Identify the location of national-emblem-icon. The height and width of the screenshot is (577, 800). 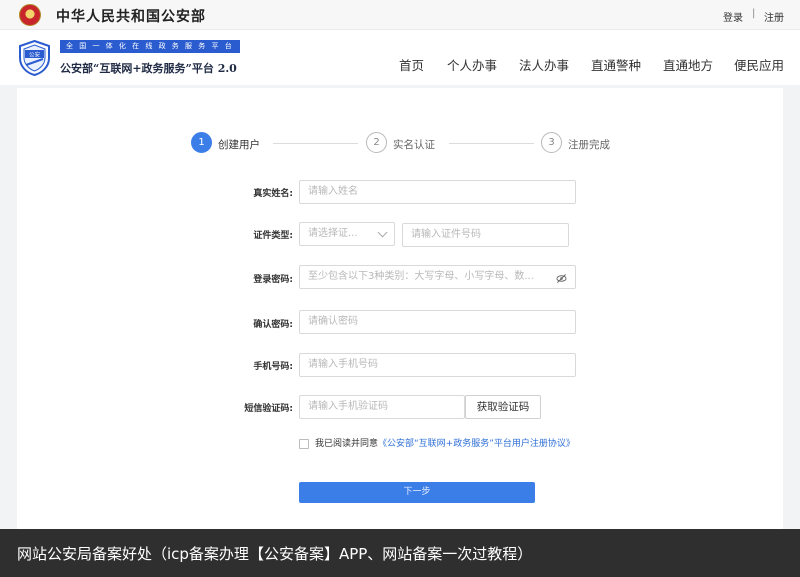
(30, 15).